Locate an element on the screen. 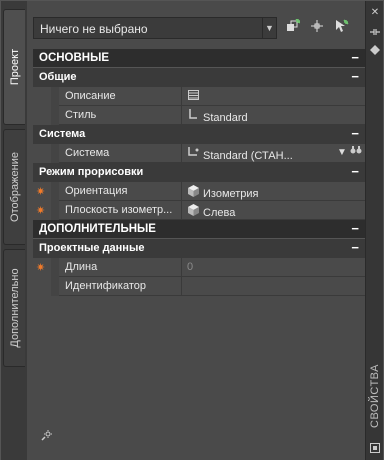  property-name: Длина is located at coordinates (120, 267).